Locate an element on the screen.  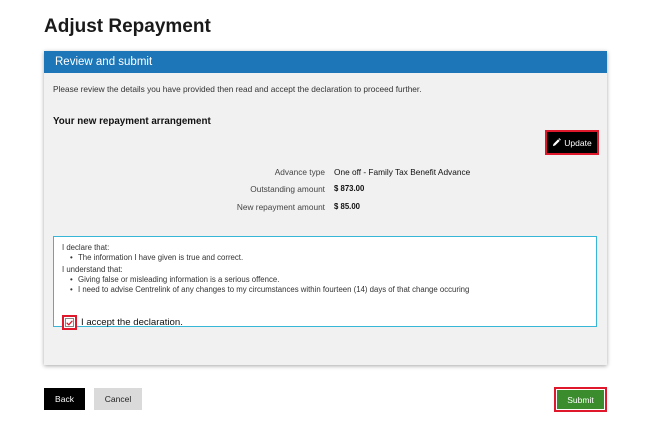
submit-button-inner: Submit is located at coordinates (580, 399).